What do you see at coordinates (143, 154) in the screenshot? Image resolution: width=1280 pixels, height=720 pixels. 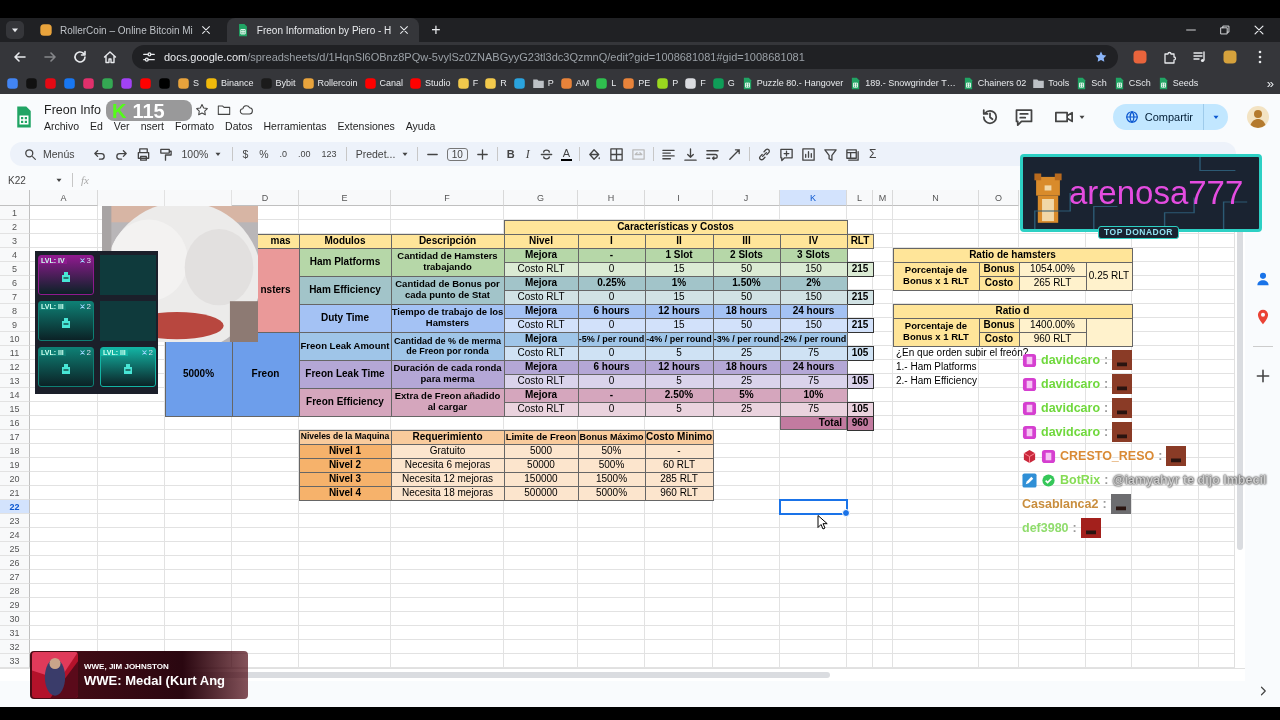 I see `print-icon` at bounding box center [143, 154].